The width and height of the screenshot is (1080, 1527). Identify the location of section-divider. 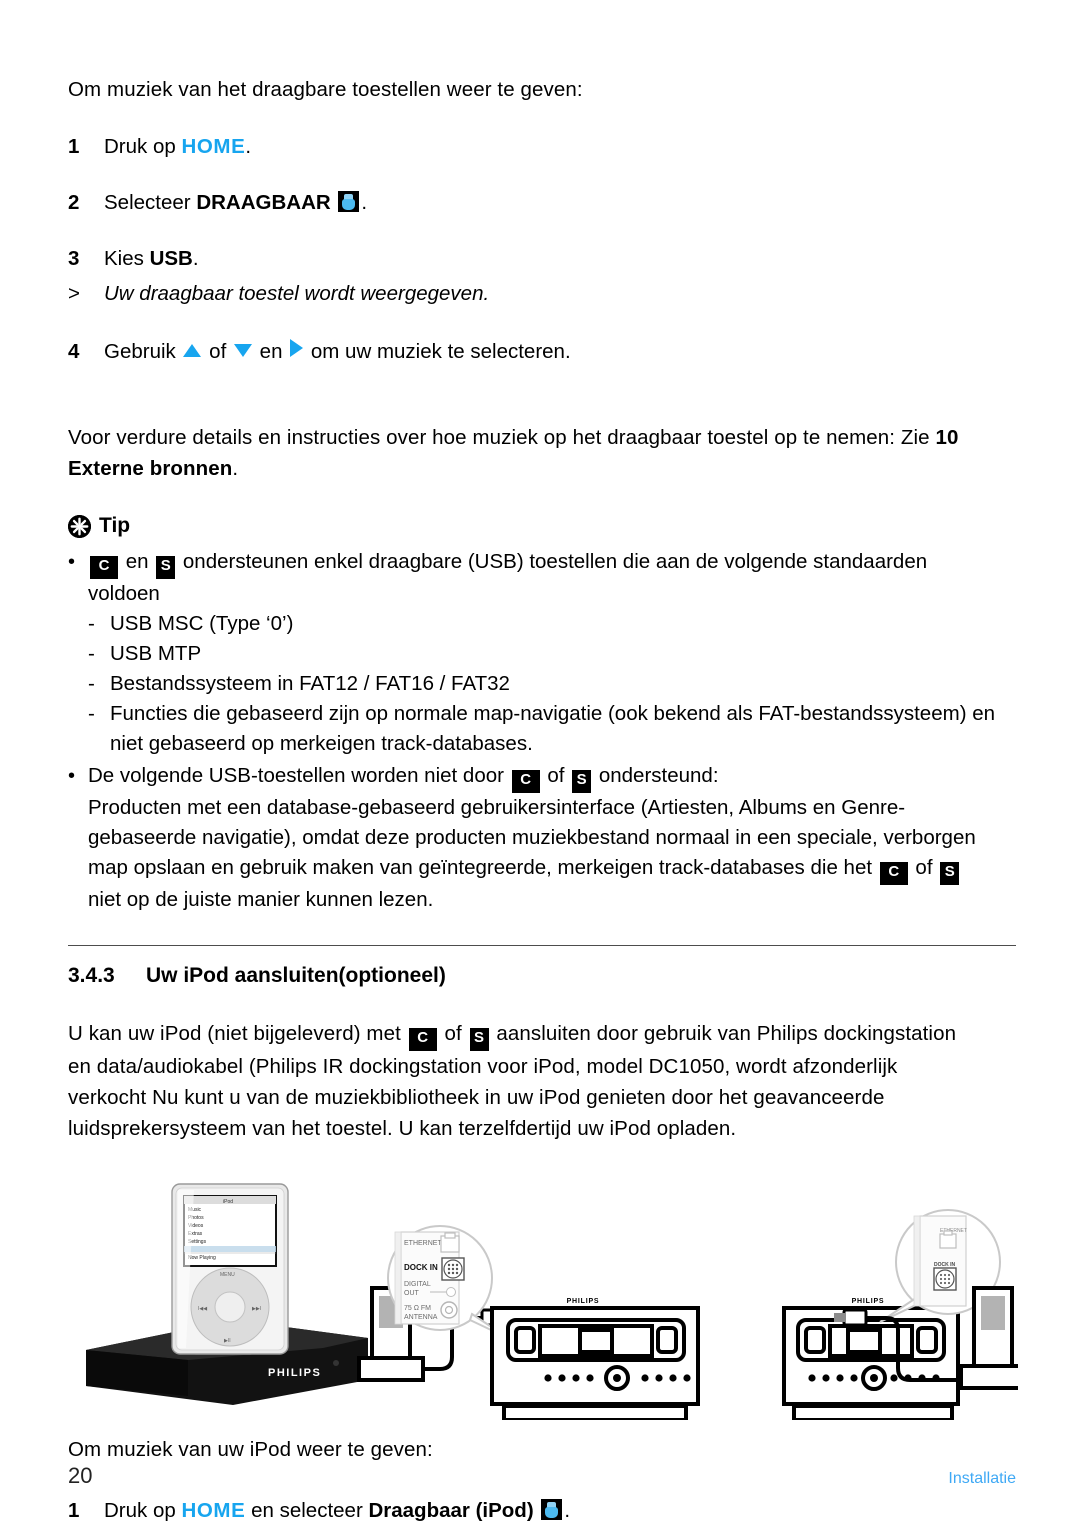
(542, 945).